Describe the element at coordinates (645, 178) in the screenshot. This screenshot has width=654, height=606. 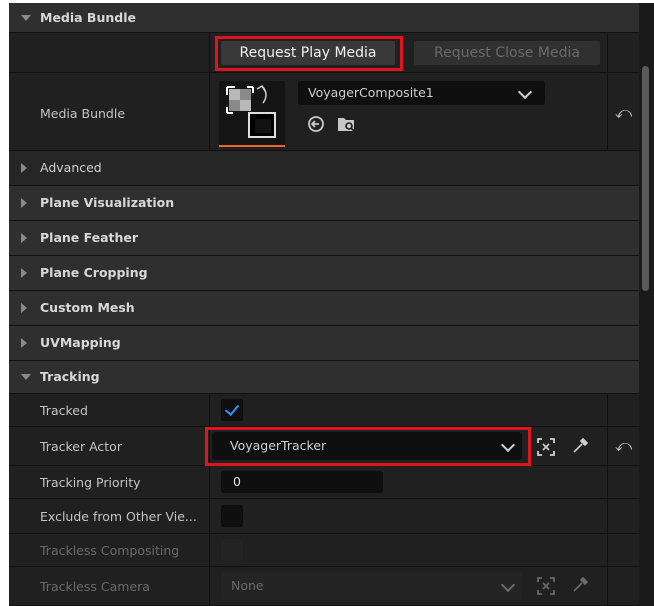
I see `vertical-scrollbar` at that location.